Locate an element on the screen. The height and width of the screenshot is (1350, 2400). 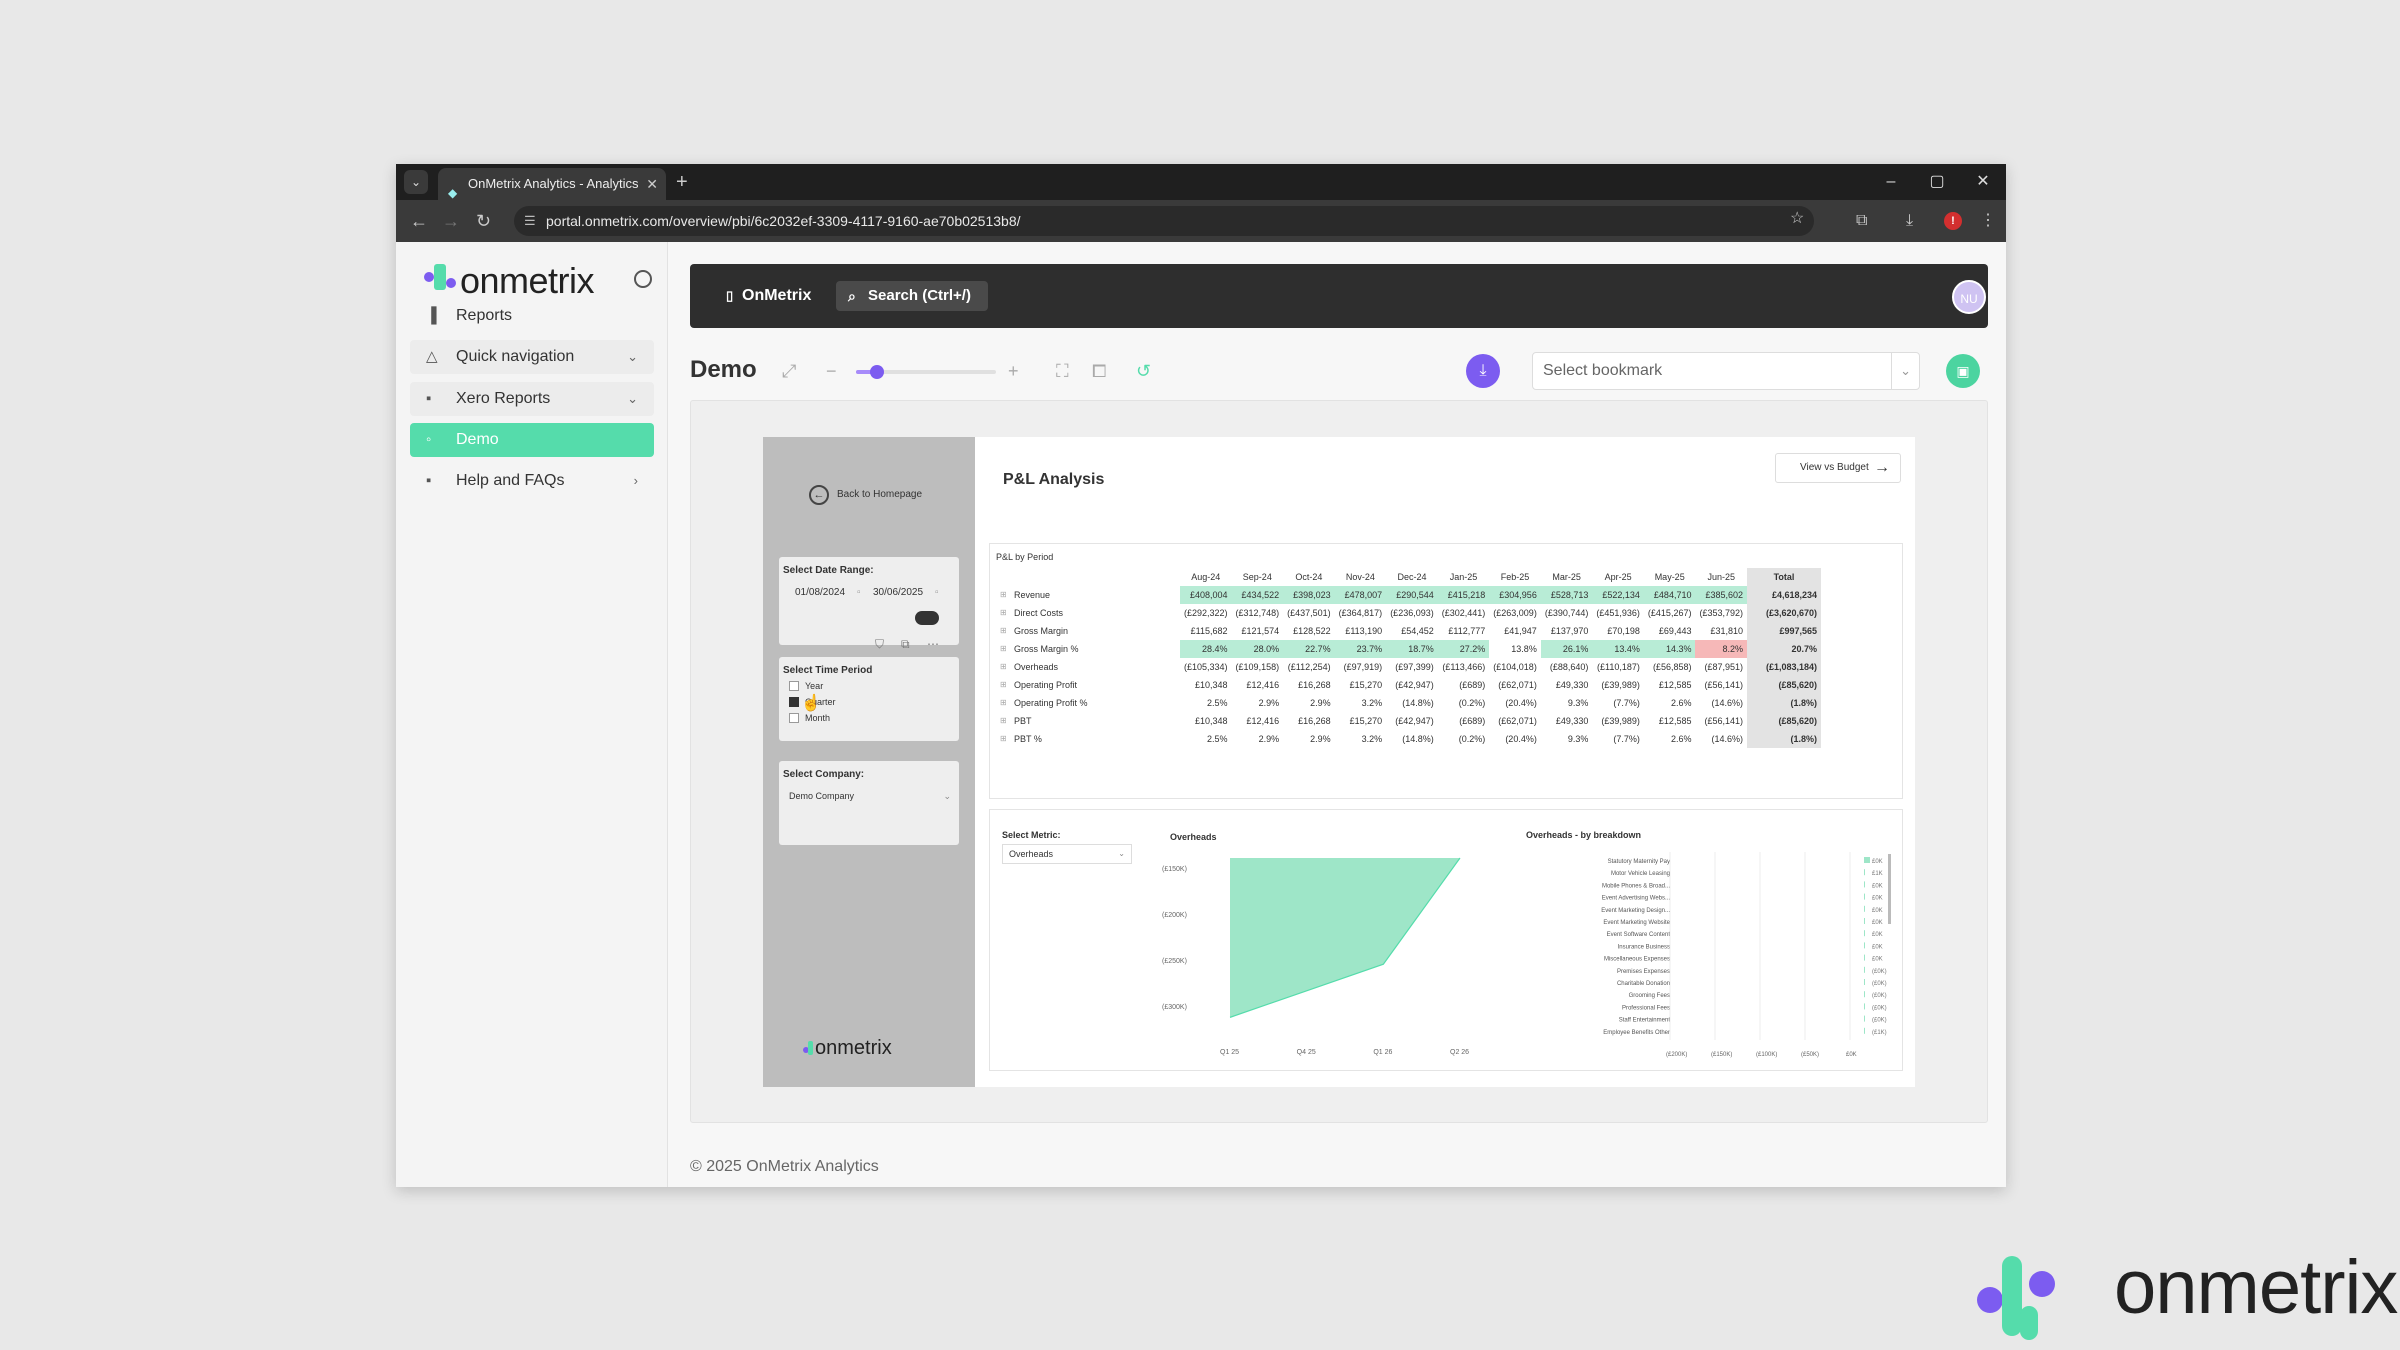
settings-icon is located at coordinates (643, 279).